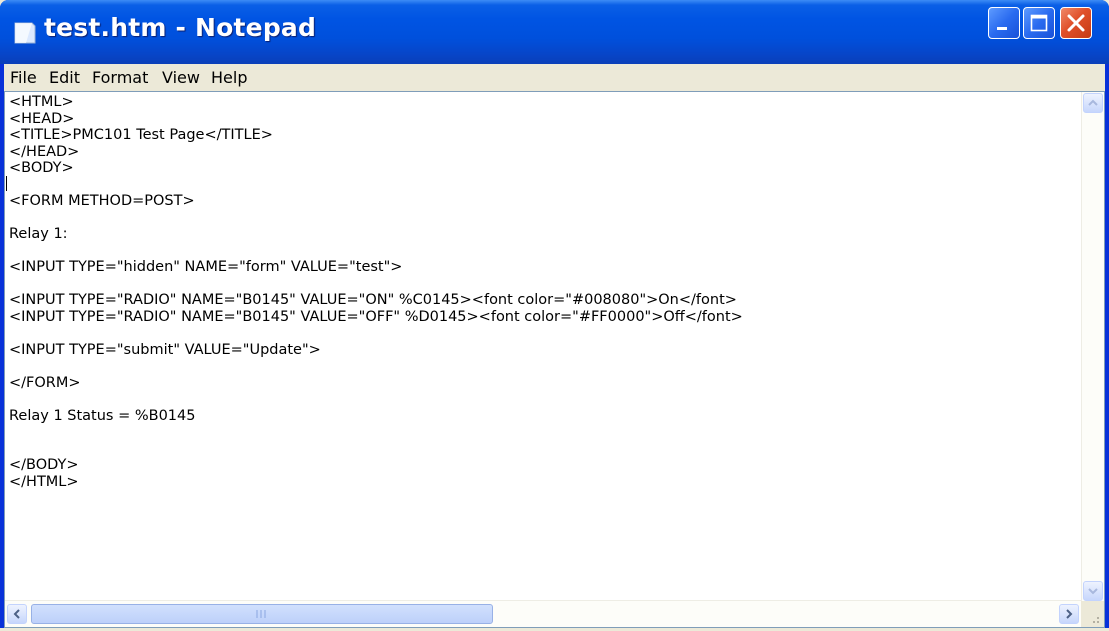 This screenshot has width=1109, height=631. Describe the element at coordinates (44, 151) in the screenshot. I see `editor-line: </HEAD>` at that location.